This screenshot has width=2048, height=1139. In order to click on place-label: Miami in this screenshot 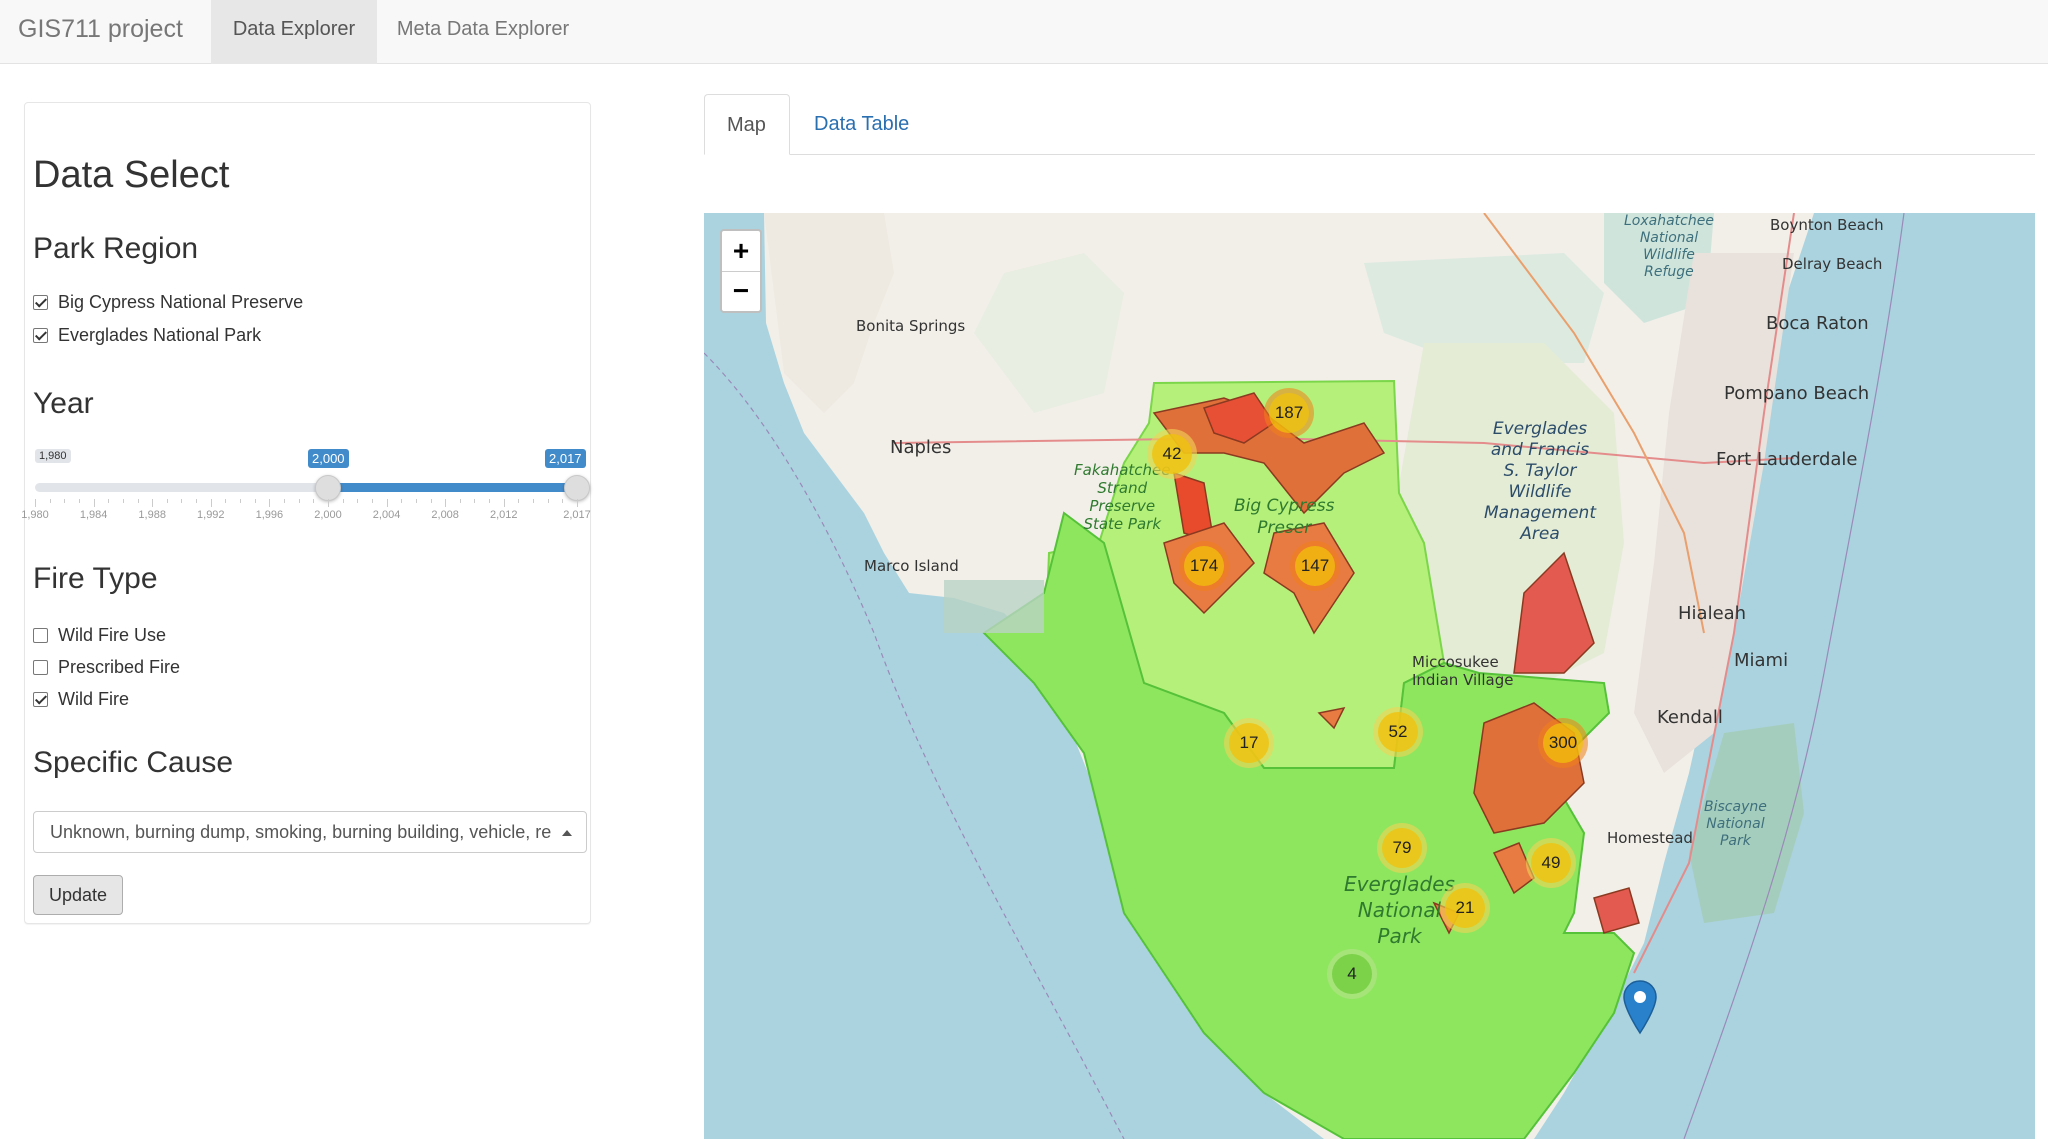, I will do `click(1761, 660)`.